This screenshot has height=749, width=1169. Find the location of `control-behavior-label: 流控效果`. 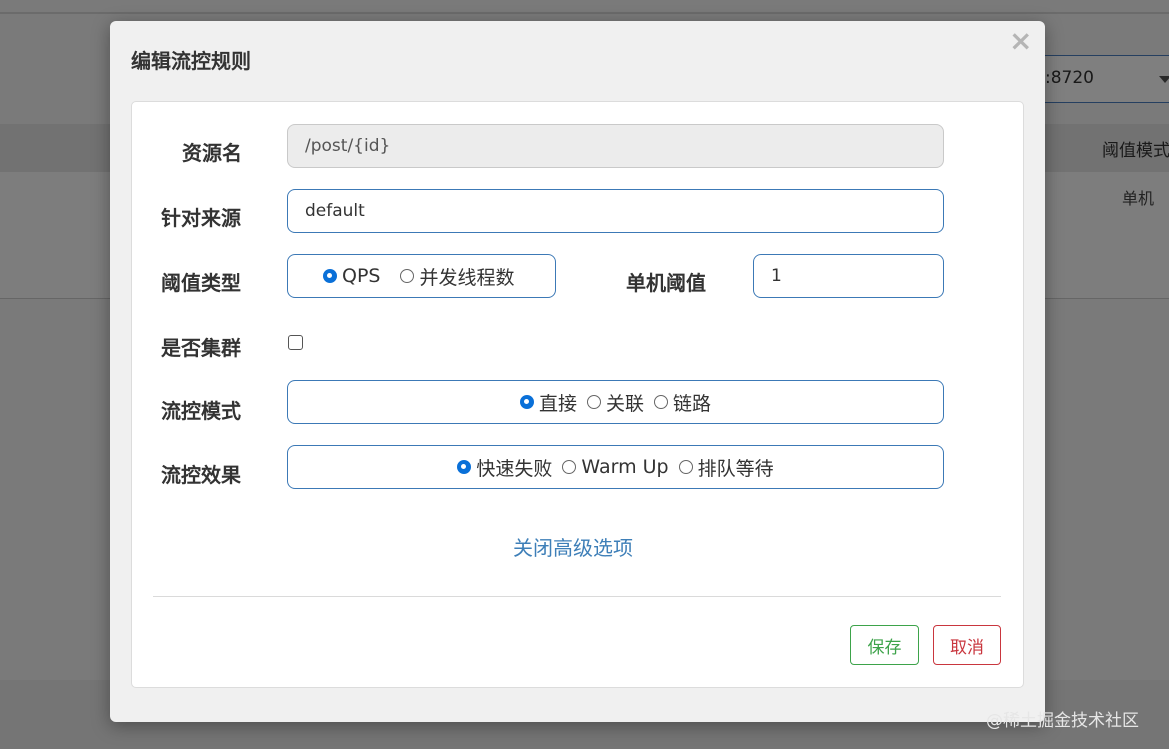

control-behavior-label: 流控效果 is located at coordinates (201, 475).